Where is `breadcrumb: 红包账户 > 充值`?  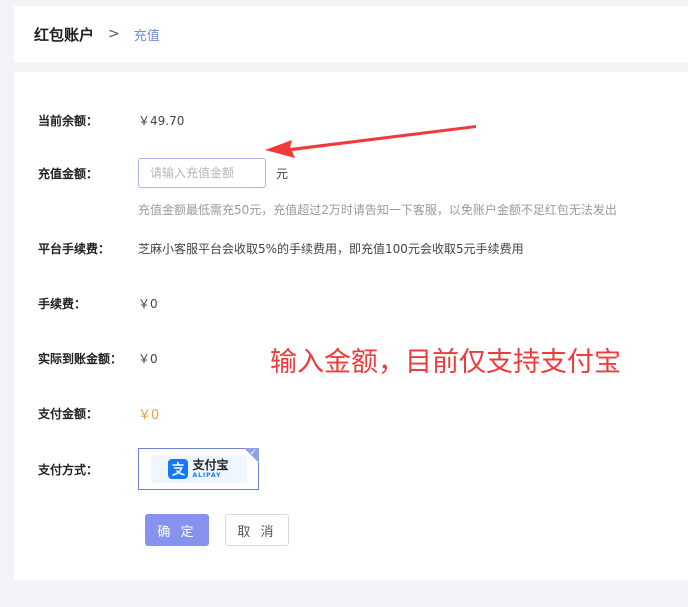
breadcrumb: 红包账户 > 充值 is located at coordinates (351, 34).